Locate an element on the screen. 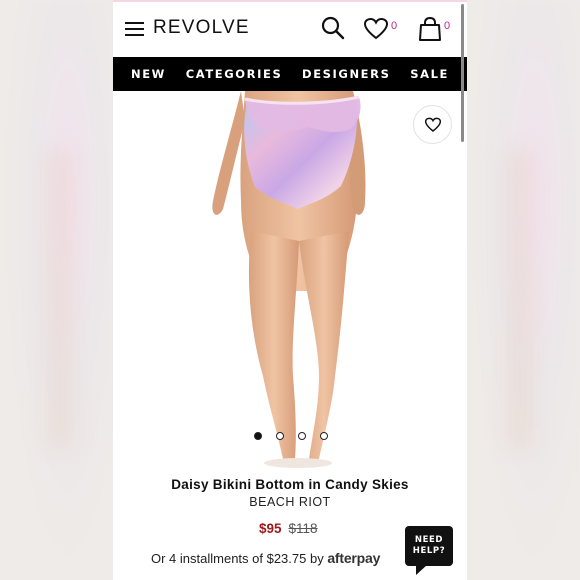  main-nav: NEW CATEGORIES DESIGNERS SALE is located at coordinates (290, 74).